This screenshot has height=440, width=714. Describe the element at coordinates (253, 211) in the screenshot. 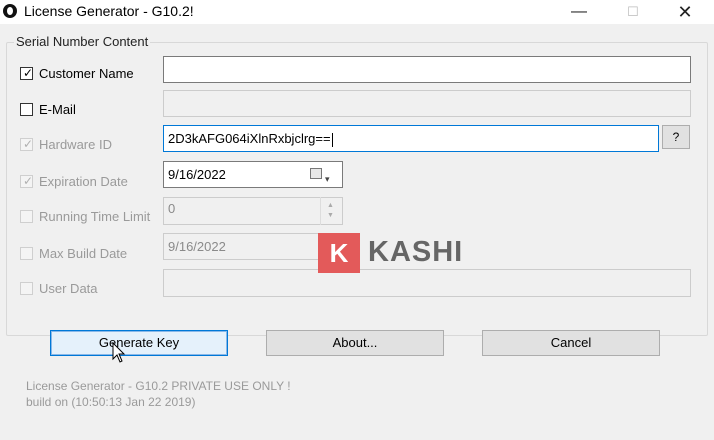

I see `running-time-limit-input: 0` at that location.